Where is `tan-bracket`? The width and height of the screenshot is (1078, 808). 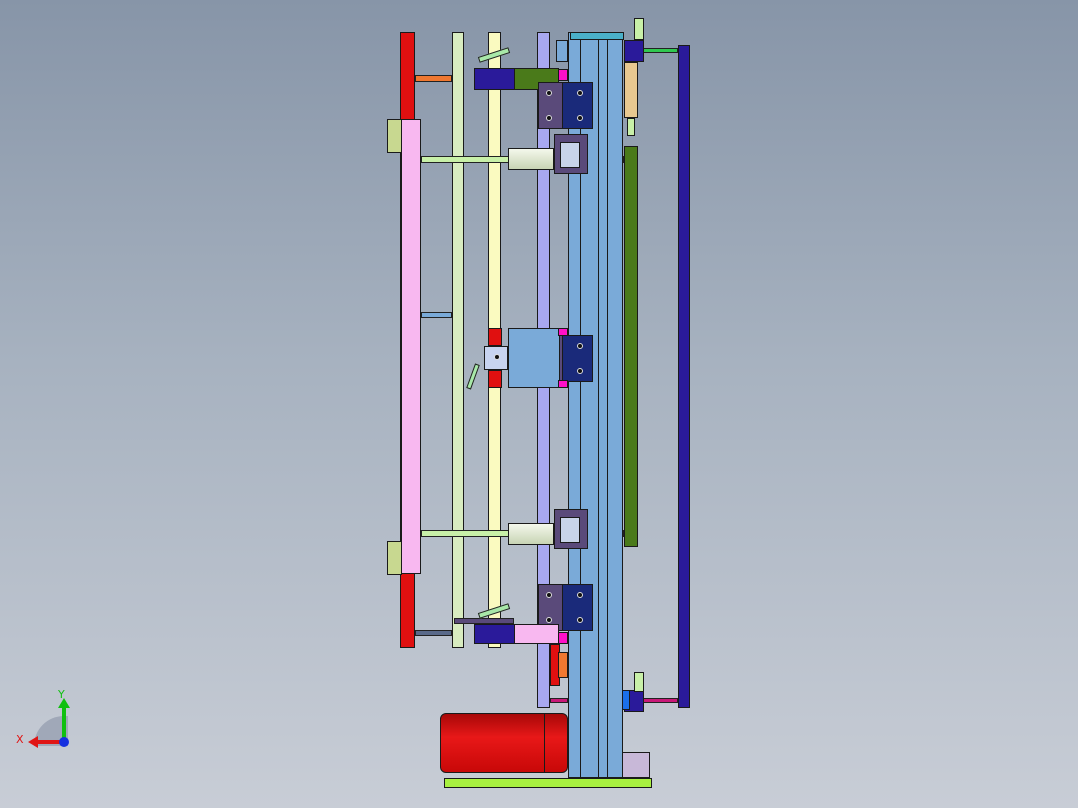
tan-bracket is located at coordinates (631, 90).